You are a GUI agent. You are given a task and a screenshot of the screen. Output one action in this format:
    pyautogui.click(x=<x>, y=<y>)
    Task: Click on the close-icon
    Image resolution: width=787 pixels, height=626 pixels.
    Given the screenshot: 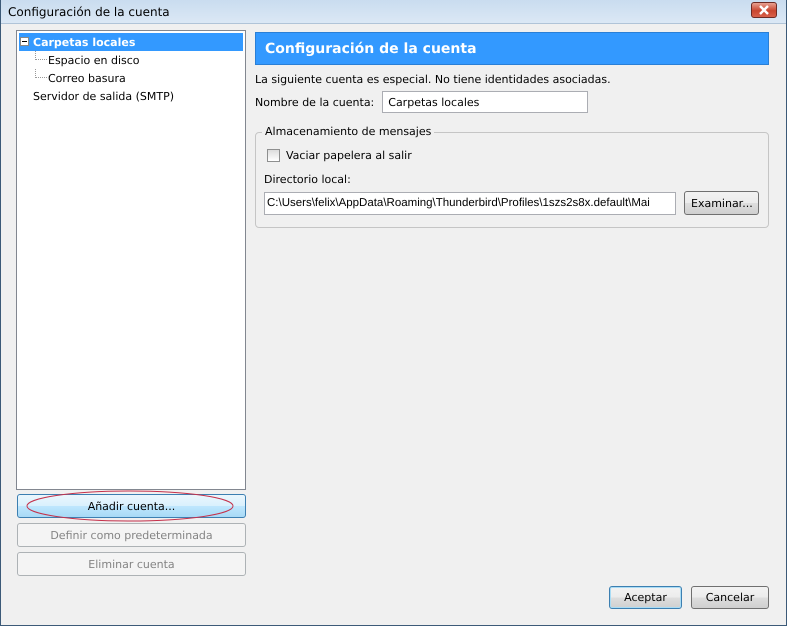 What is the action you would take?
    pyautogui.click(x=764, y=9)
    